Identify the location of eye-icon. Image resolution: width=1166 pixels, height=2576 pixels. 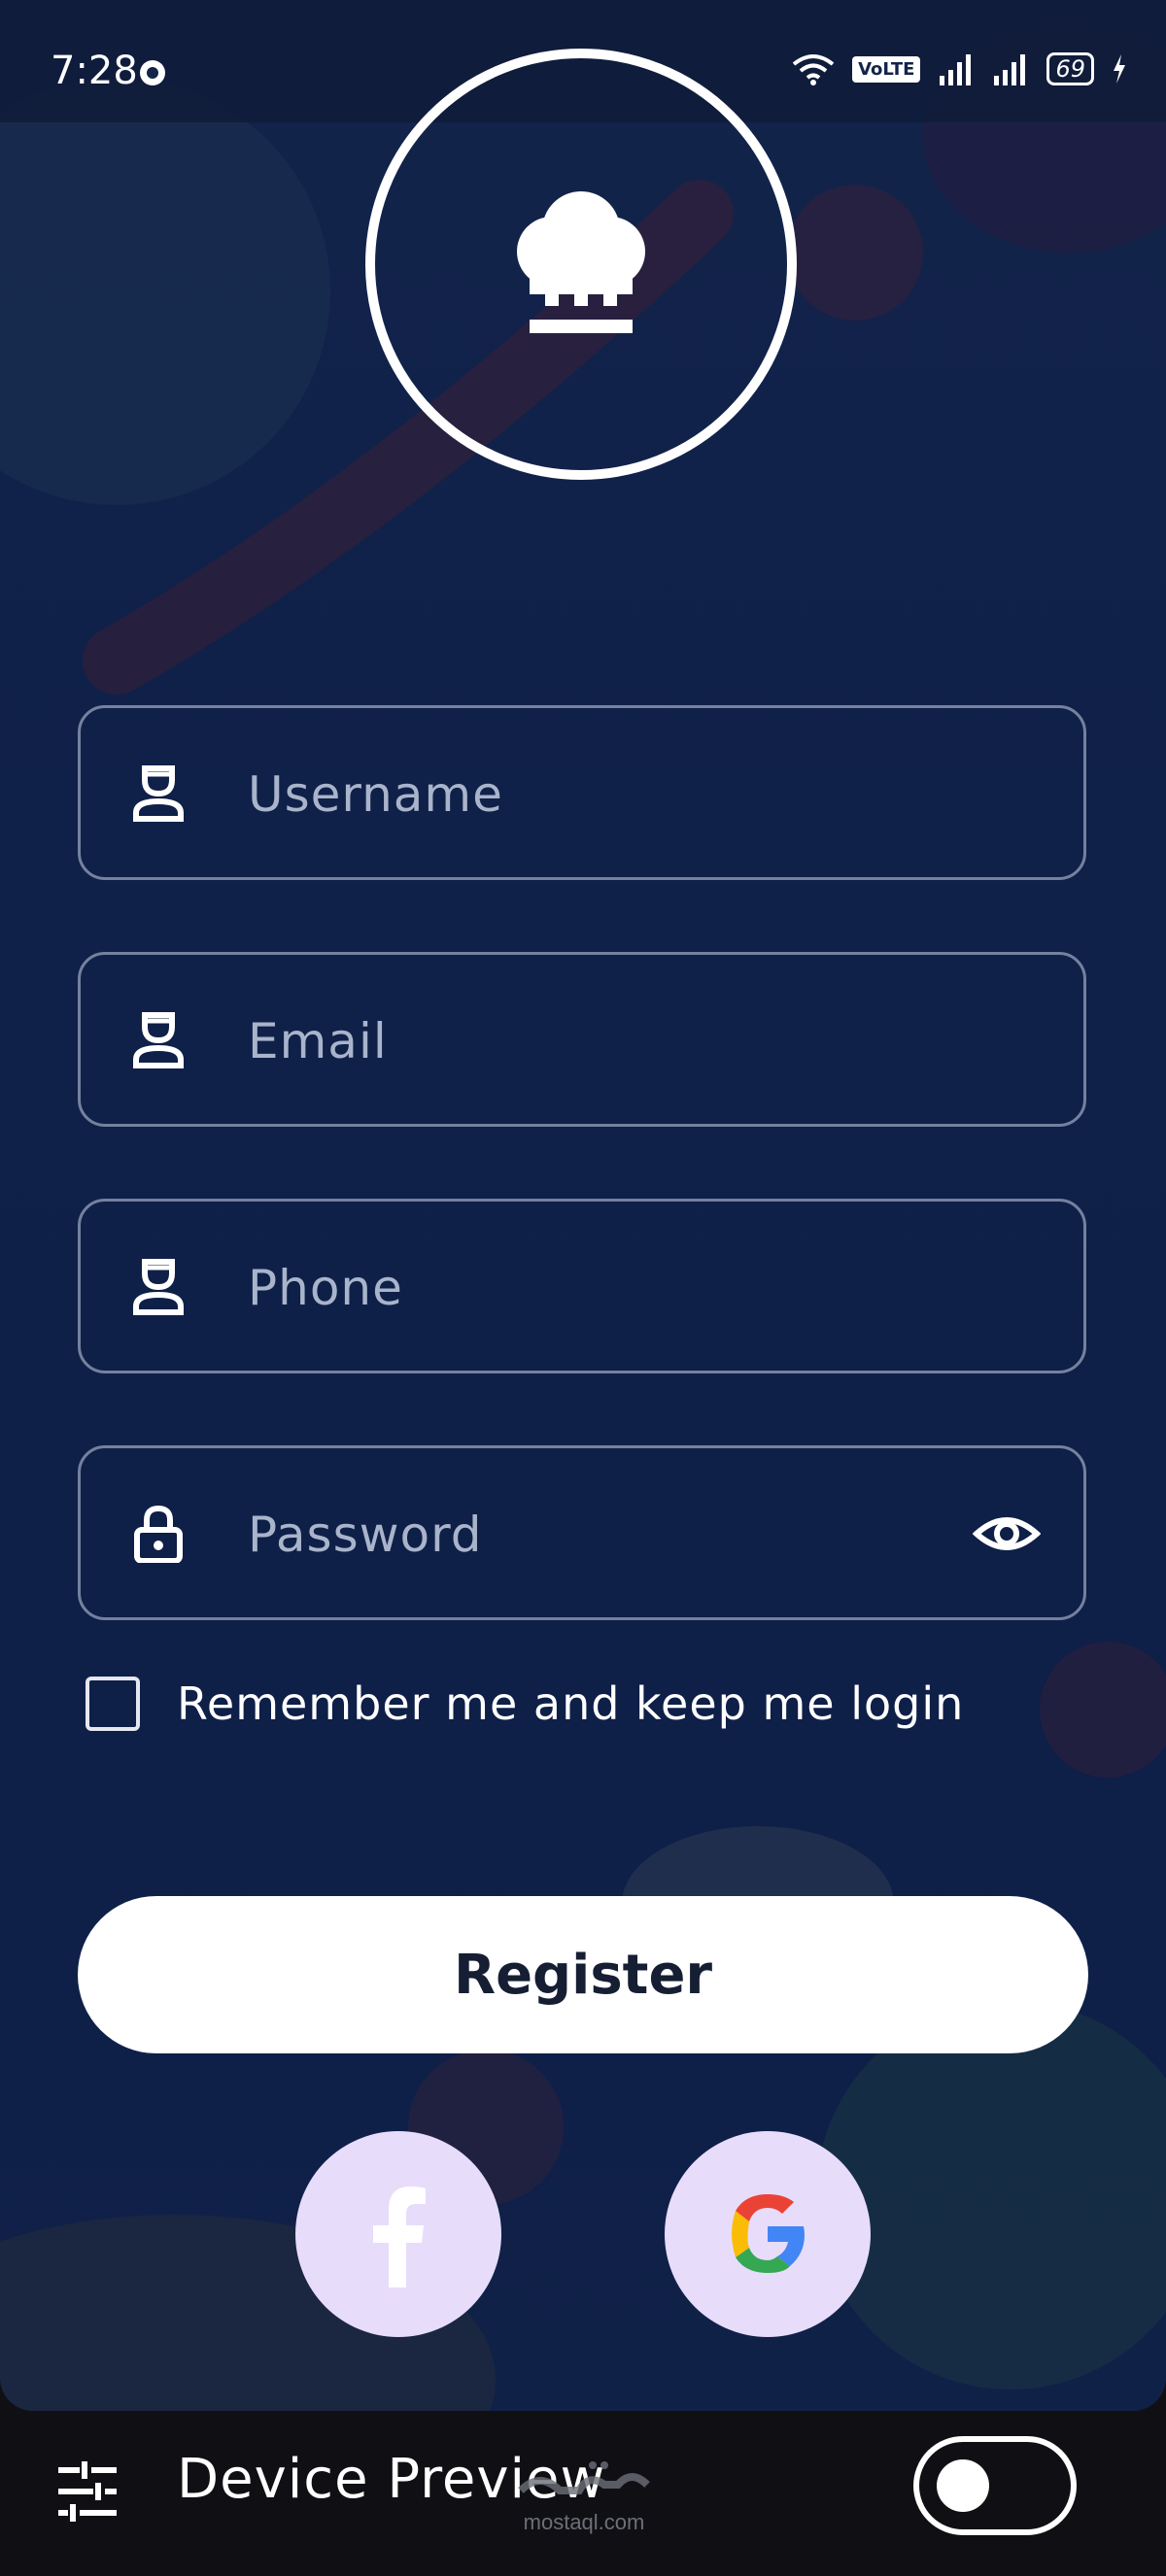
(1007, 1534).